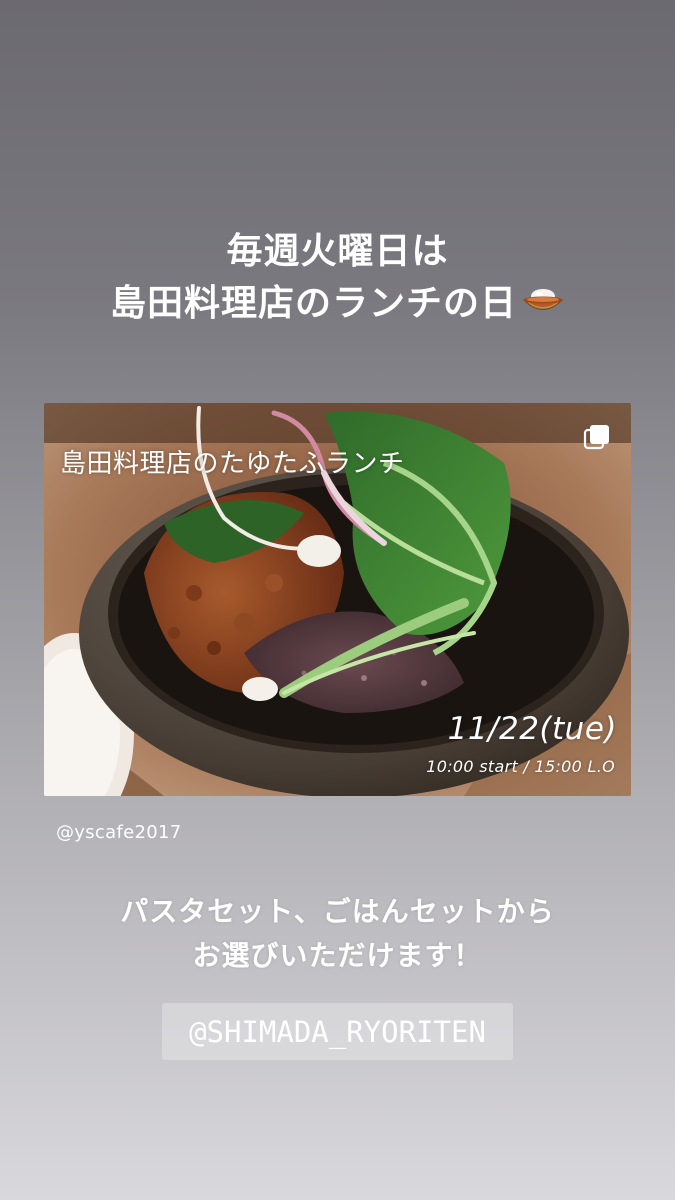  I want to click on post-time: 10:00 start / 15:00 L.O, so click(520, 766).